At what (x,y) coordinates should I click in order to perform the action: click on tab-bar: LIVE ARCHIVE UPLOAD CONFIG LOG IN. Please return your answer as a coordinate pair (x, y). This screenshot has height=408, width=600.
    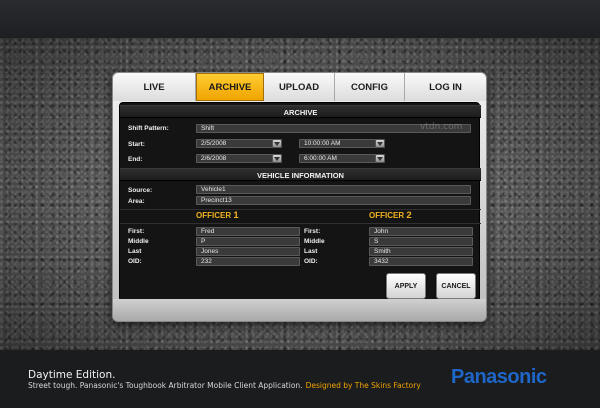
    Looking at the image, I should click on (299, 87).